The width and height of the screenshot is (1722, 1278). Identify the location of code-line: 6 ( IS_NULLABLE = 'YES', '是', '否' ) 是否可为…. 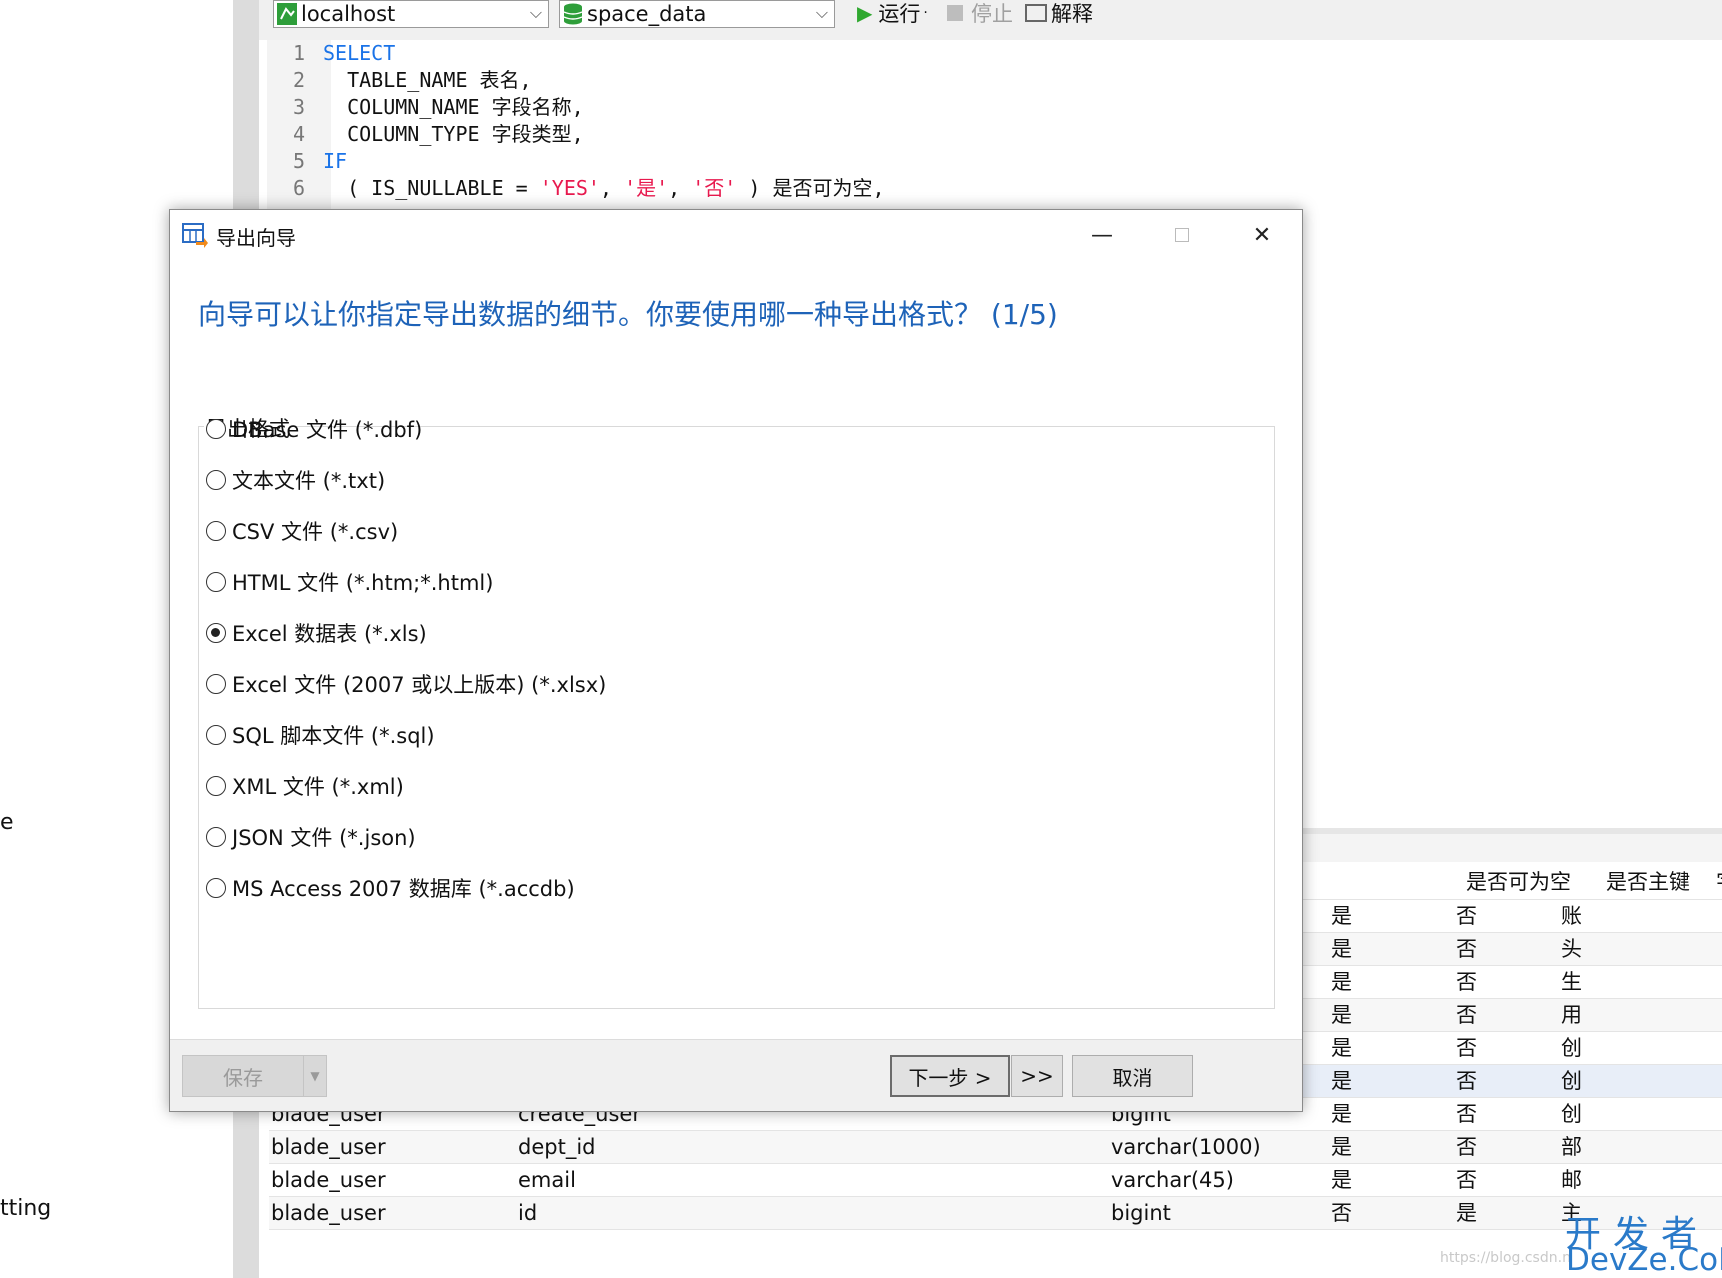
(576, 188).